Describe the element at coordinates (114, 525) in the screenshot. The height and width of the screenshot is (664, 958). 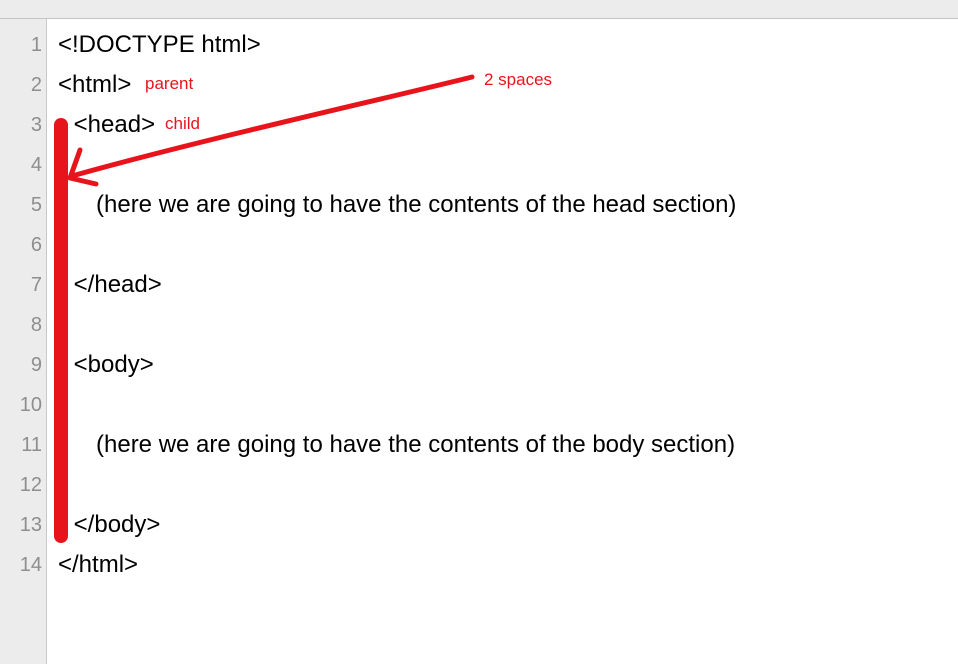
I see `code-line: </body>` at that location.